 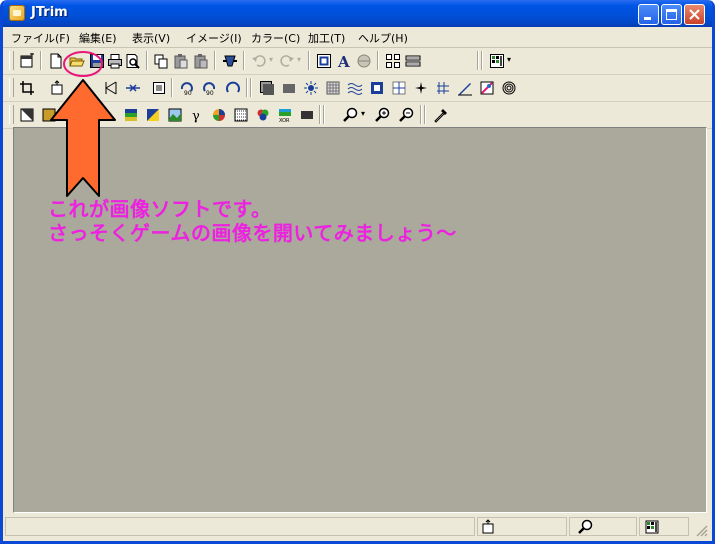 I want to click on resize-status-icon, so click(x=488, y=526).